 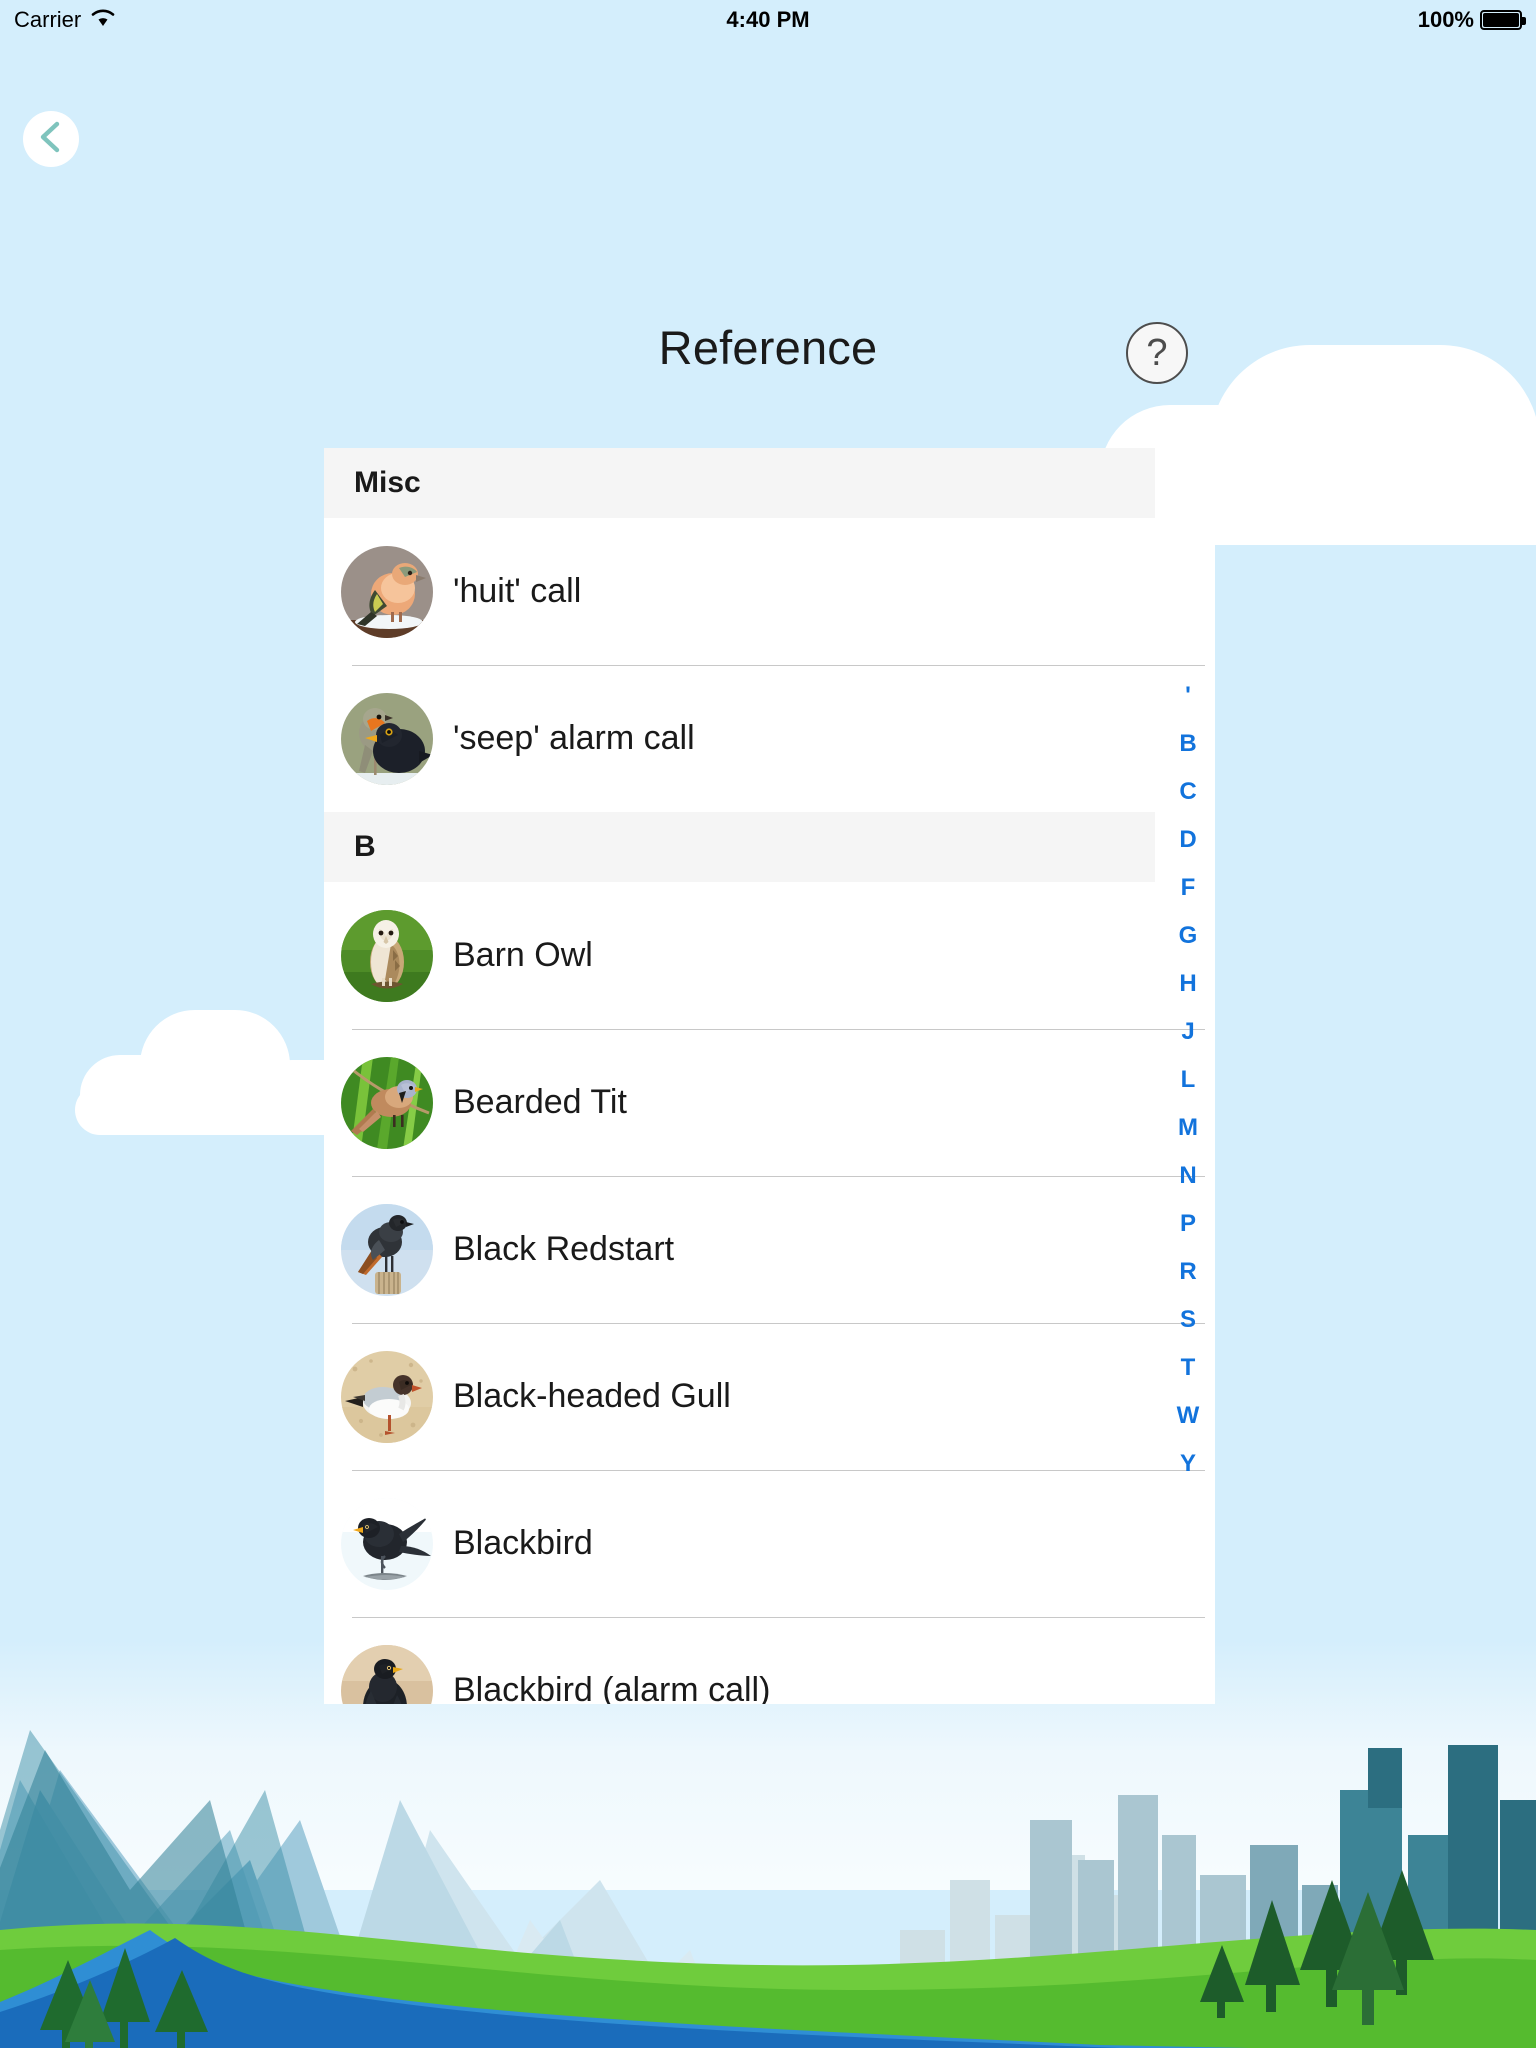 I want to click on battery-full-icon, so click(x=1503, y=20).